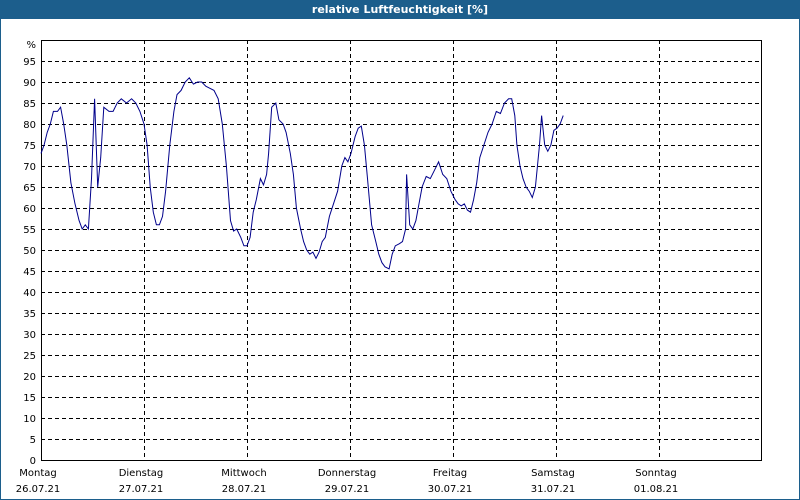  What do you see at coordinates (243, 473) in the screenshot?
I see `x-tick-day-name: Mittwoch` at bounding box center [243, 473].